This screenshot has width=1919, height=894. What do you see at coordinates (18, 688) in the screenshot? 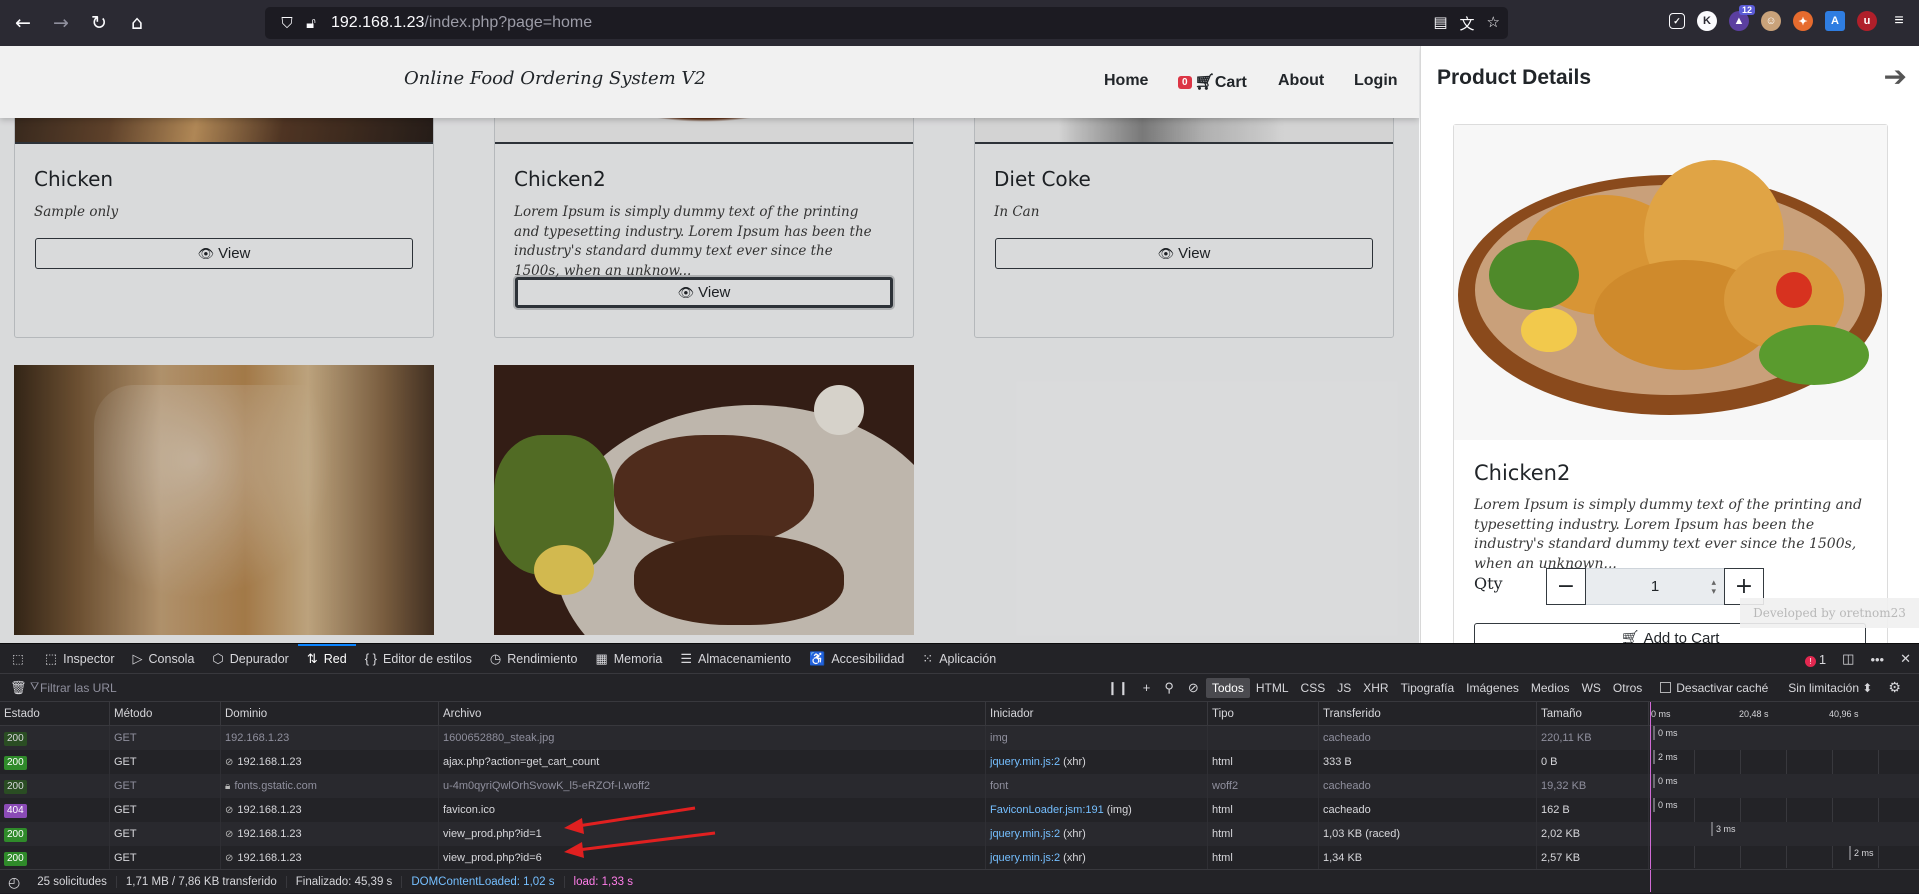
I see `trash-icon: 🗑︎` at bounding box center [18, 688].